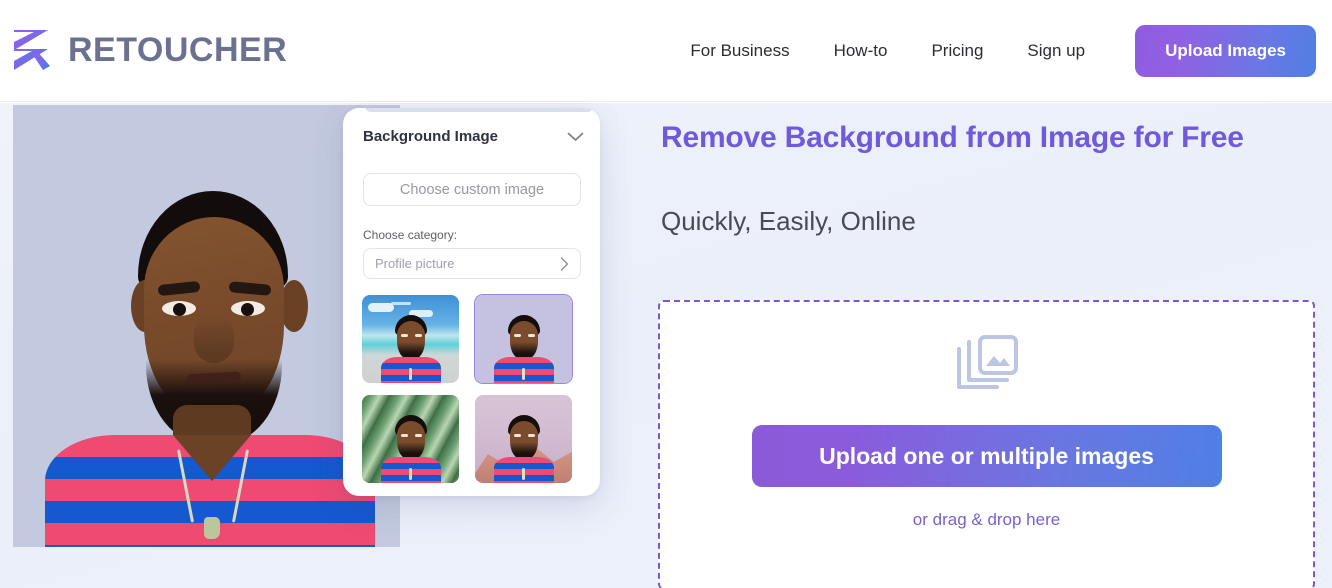 This screenshot has width=1332, height=588. What do you see at coordinates (212, 528) in the screenshot?
I see `portrait-pendant` at bounding box center [212, 528].